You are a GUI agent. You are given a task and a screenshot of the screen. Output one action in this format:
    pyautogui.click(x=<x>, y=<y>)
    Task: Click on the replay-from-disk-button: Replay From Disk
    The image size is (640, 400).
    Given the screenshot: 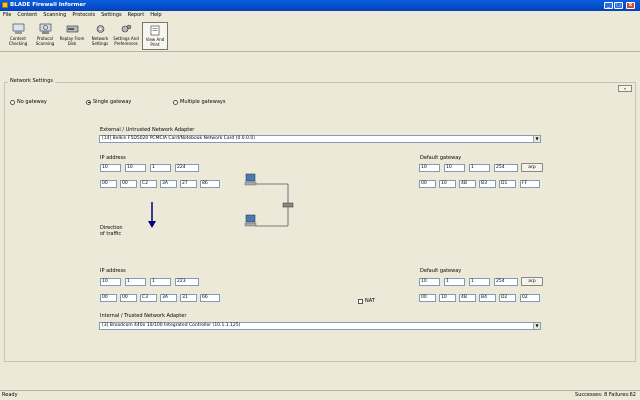 What is the action you would take?
    pyautogui.click(x=72, y=36)
    